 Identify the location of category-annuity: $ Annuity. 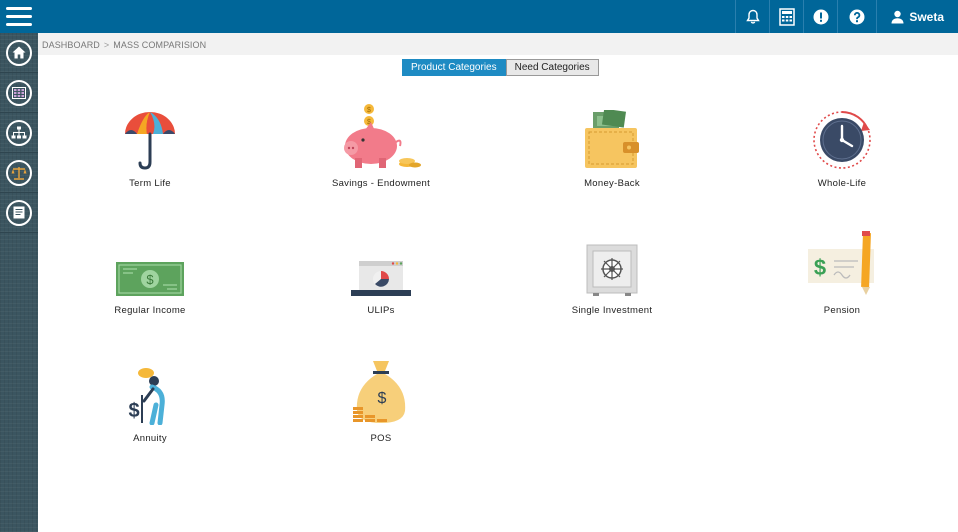
(150, 401).